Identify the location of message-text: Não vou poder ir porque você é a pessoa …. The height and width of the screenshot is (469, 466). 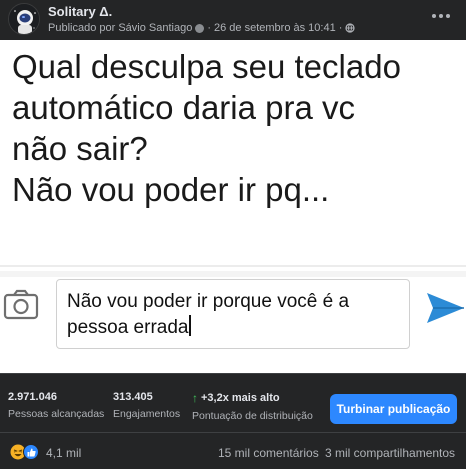
(208, 314).